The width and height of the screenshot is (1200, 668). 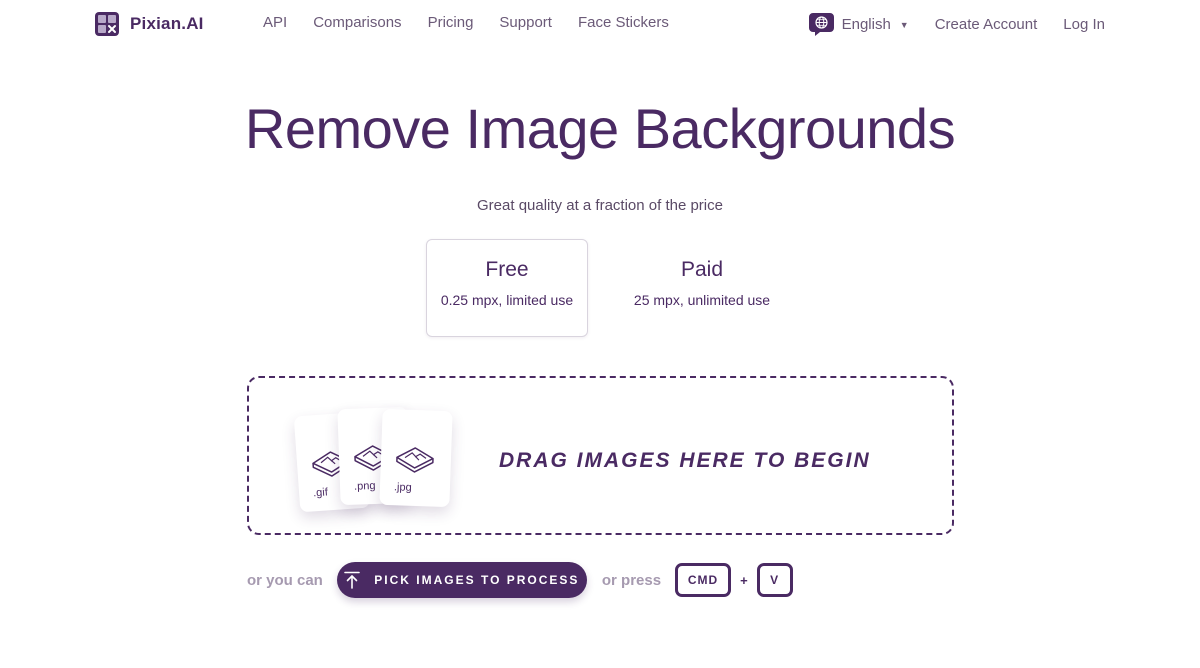 I want to click on image-file-icon, so click(x=415, y=460).